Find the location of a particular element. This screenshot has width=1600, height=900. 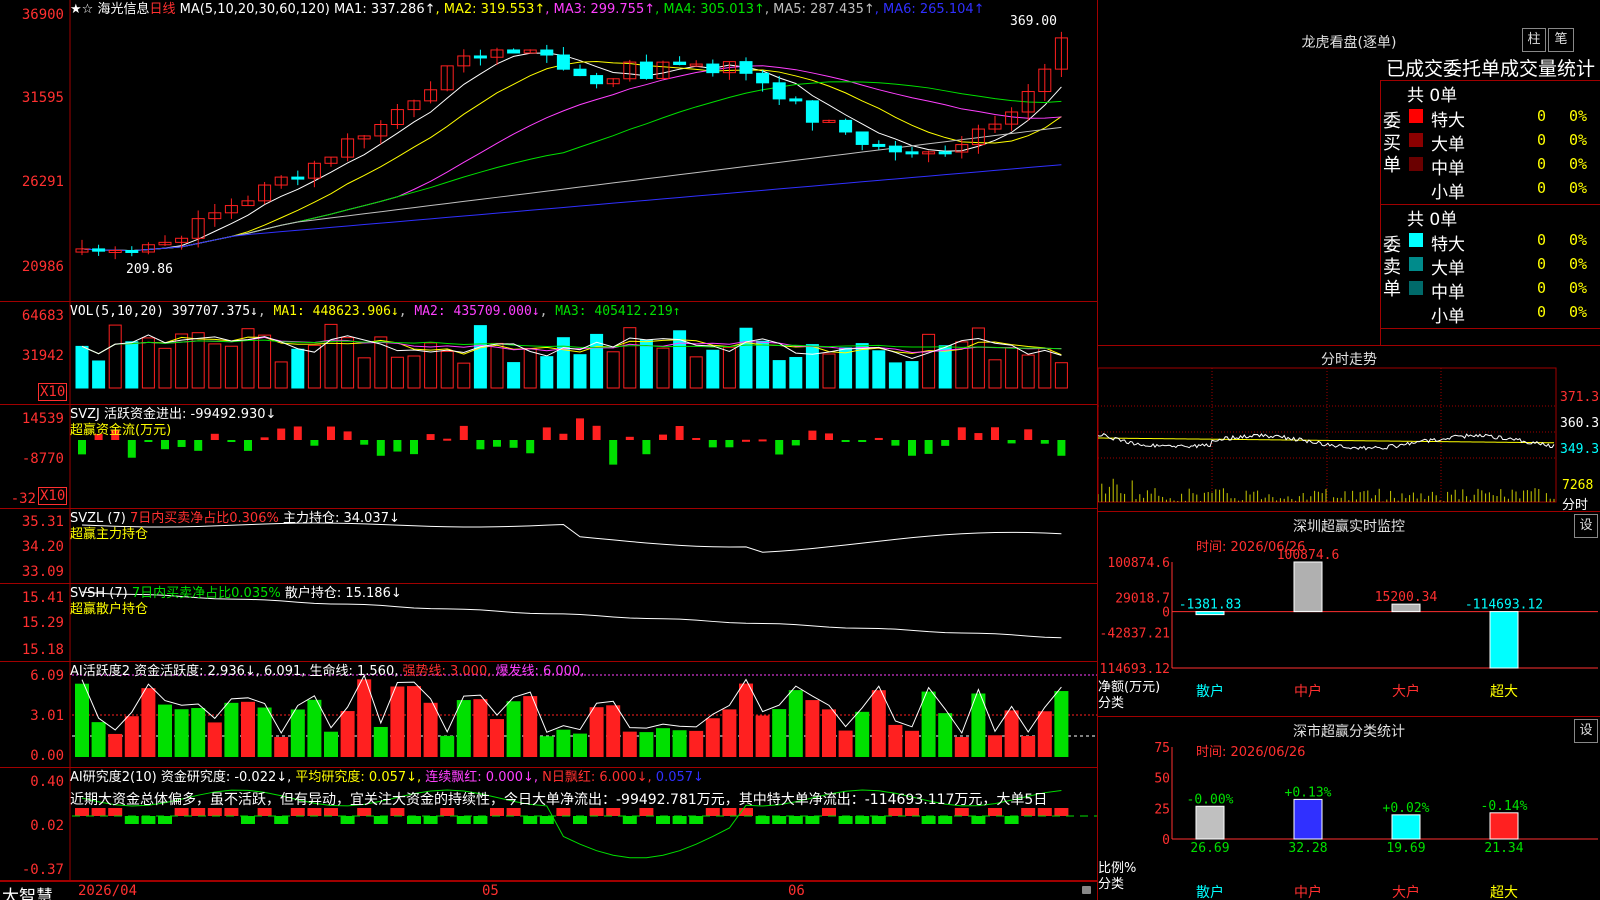

sz-monitor-xaxis-title: 分类 is located at coordinates (1111, 703).